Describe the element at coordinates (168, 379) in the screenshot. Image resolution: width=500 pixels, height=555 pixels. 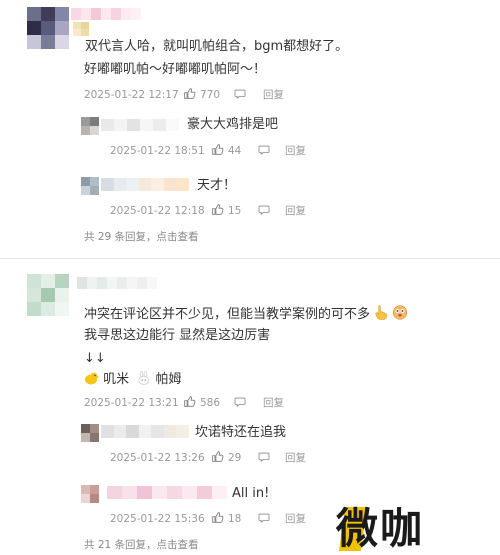
I see `comment-line: 帕姆` at that location.